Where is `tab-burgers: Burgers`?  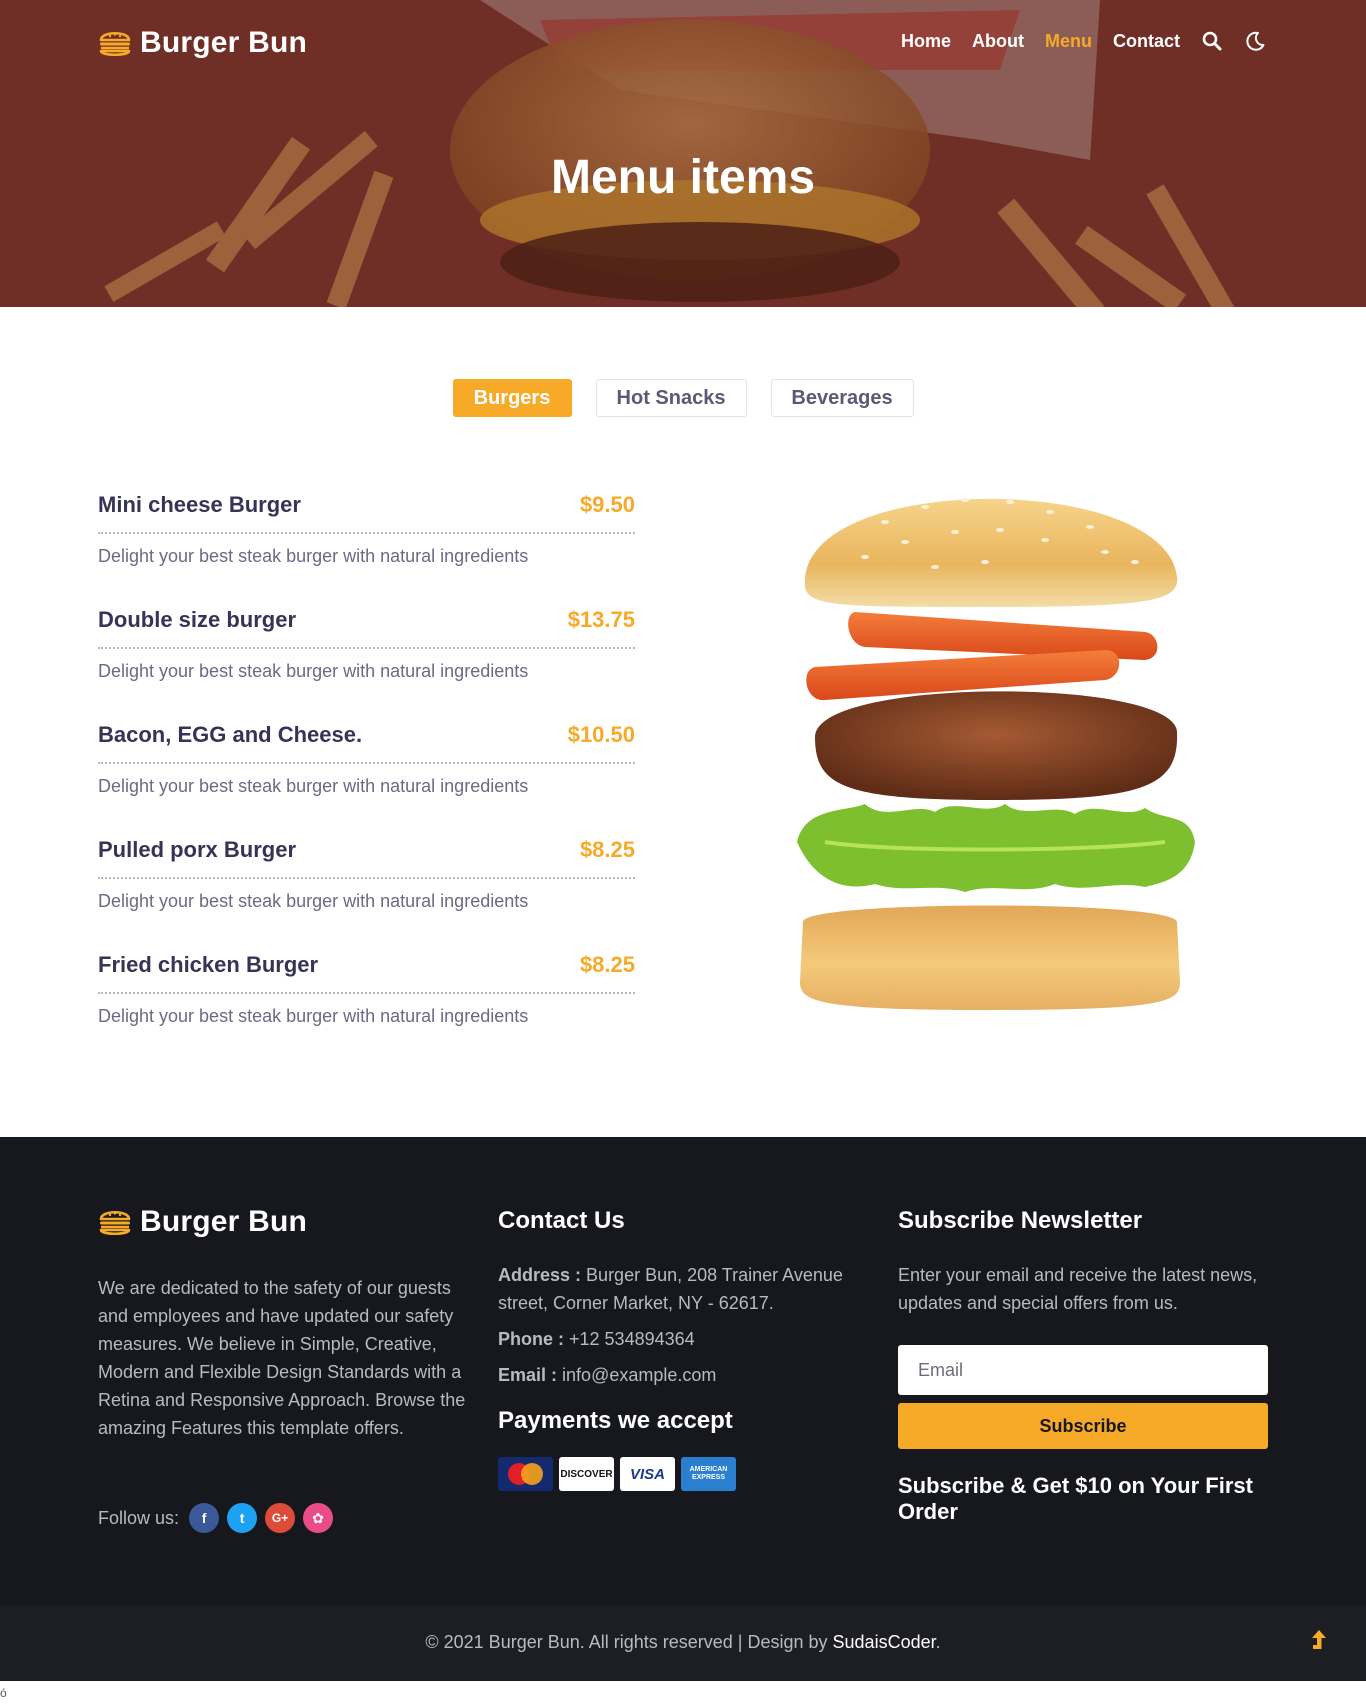
tab-burgers: Burgers is located at coordinates (512, 398).